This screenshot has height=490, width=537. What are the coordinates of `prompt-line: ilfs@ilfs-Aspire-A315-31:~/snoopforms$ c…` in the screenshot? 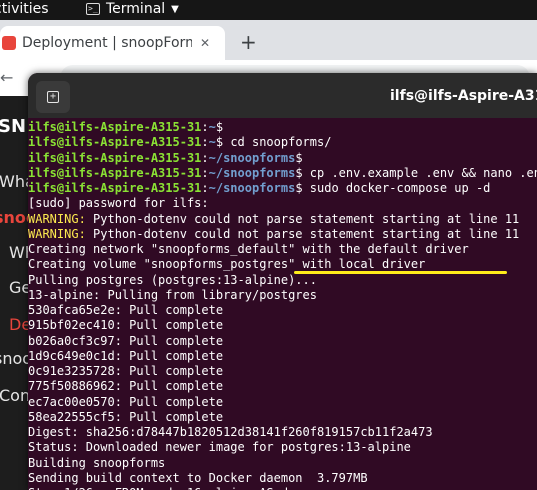 It's located at (282, 173).